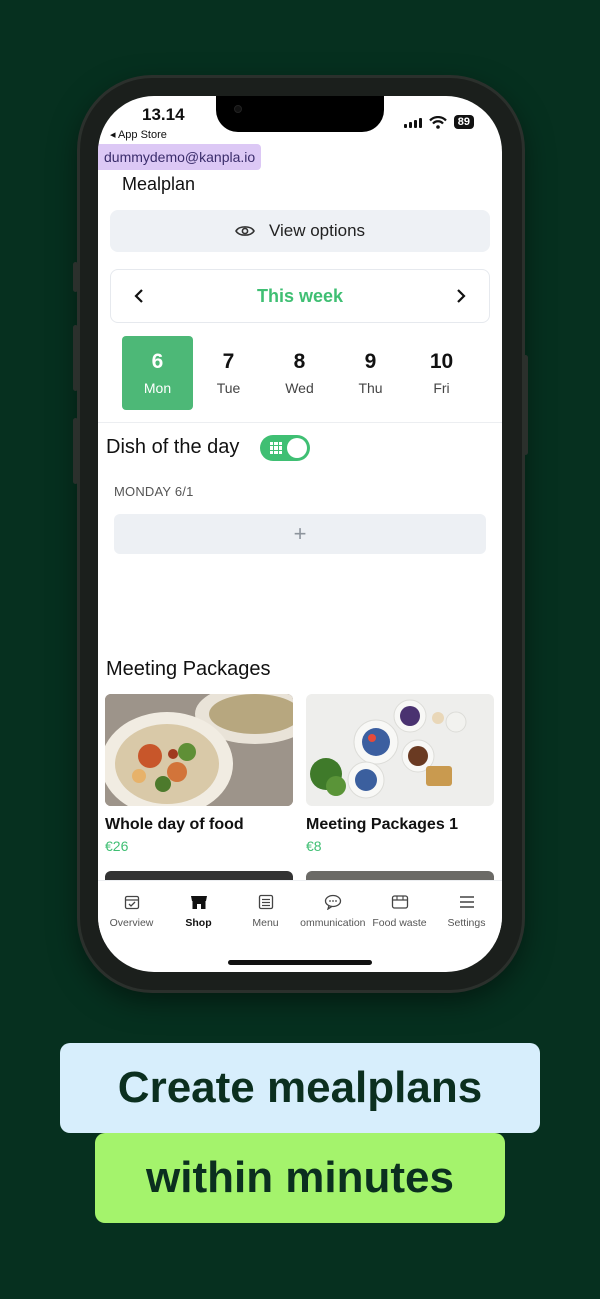 This screenshot has height=1299, width=600. I want to click on day-selector: 6 Mon 7 Tue 8 Wed 9 Thu 10 Fri, so click(302, 373).